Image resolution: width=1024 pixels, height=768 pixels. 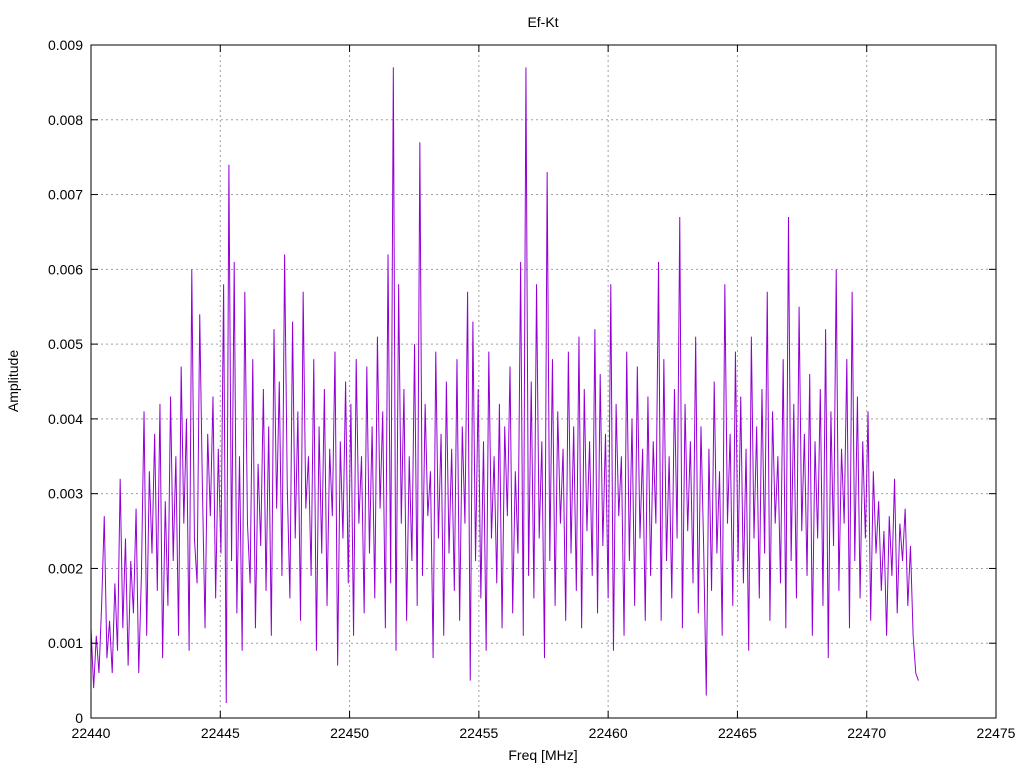 I want to click on y-tick-label: 0.005, so click(x=65, y=344).